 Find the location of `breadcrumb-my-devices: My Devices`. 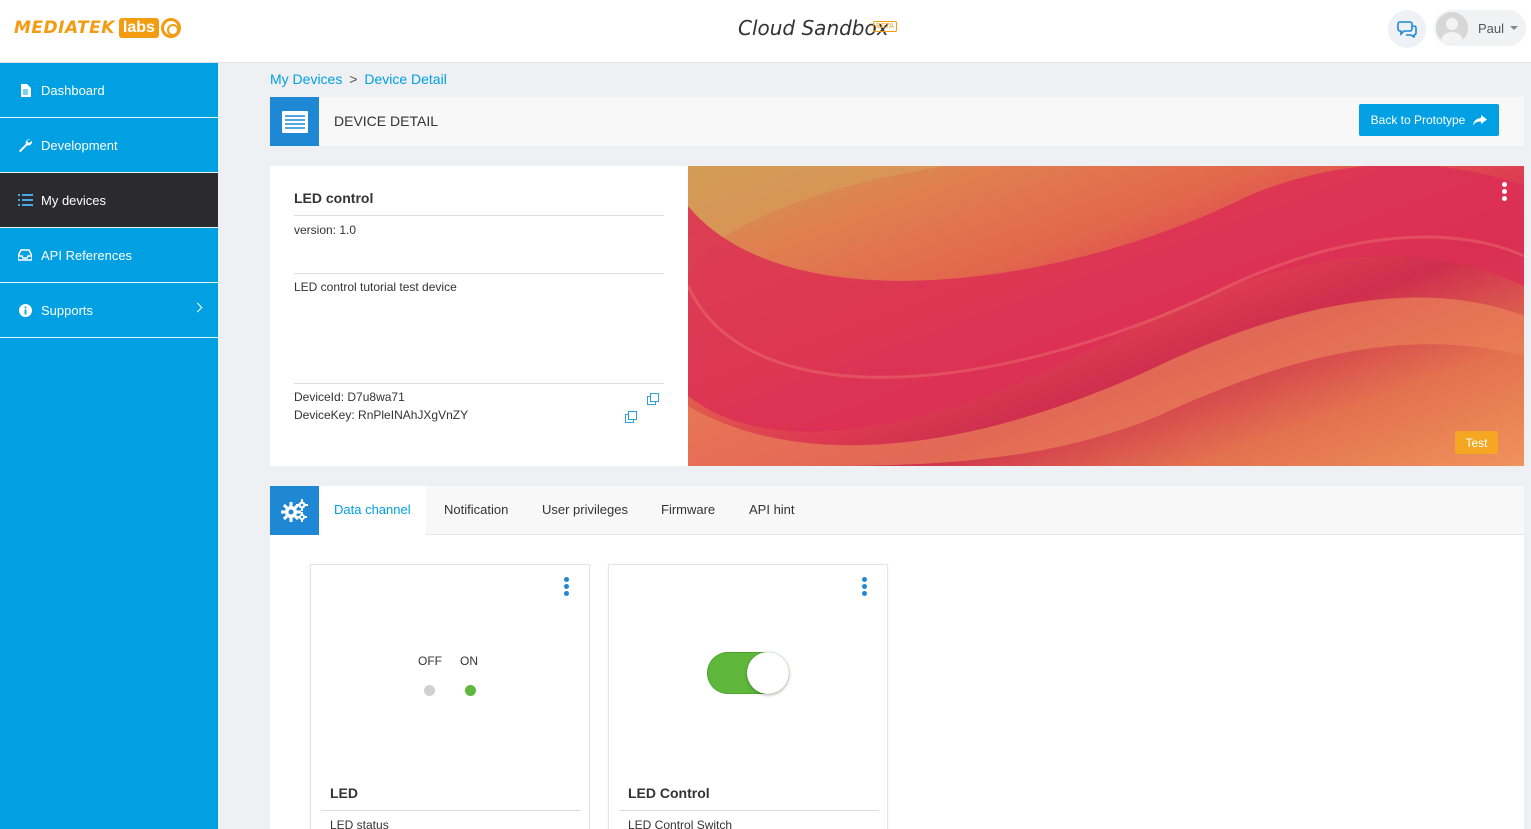

breadcrumb-my-devices: My Devices is located at coordinates (306, 79).